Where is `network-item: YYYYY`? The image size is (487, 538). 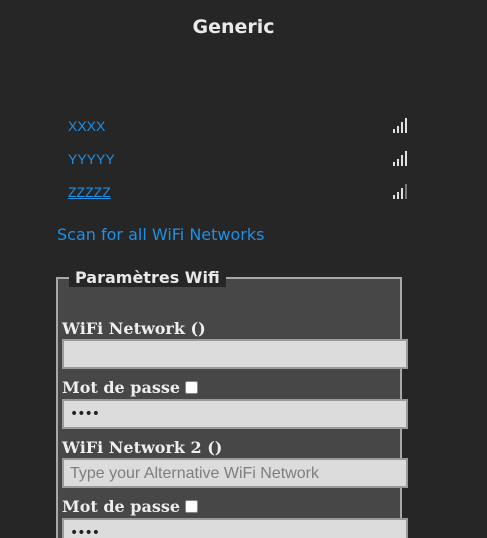 network-item: YYYYY is located at coordinates (237, 161).